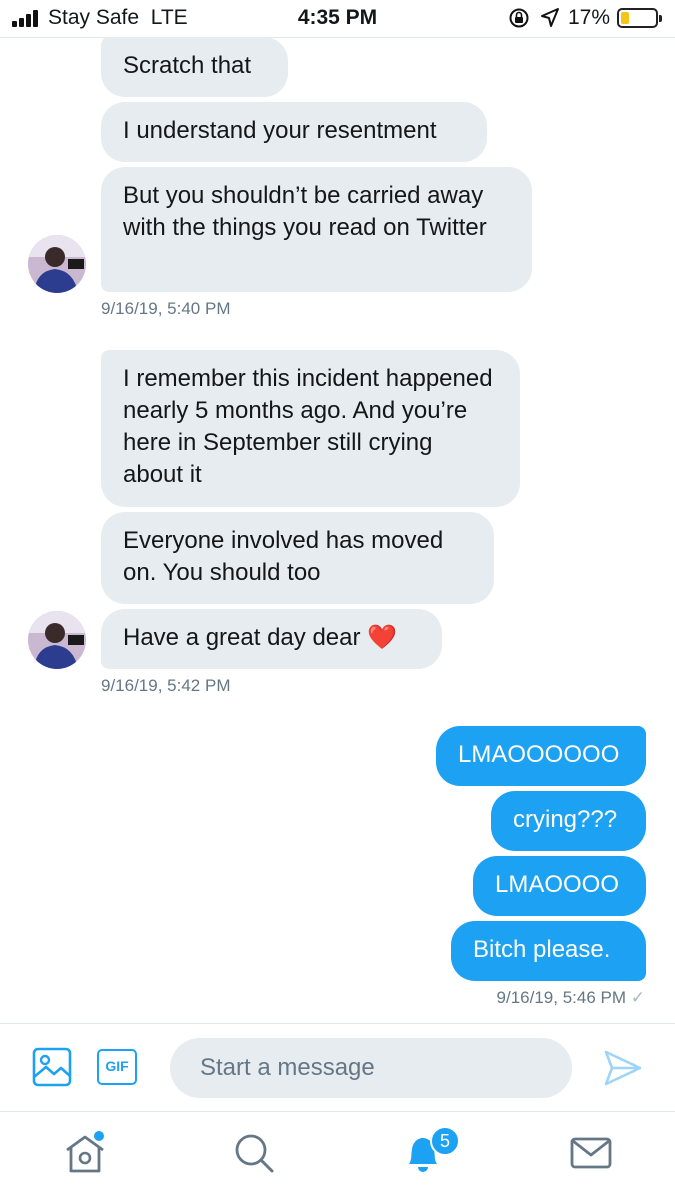  Describe the element at coordinates (166, 308) in the screenshot. I see `message-timestamp: 9/16/19, 5:40 PM` at that location.